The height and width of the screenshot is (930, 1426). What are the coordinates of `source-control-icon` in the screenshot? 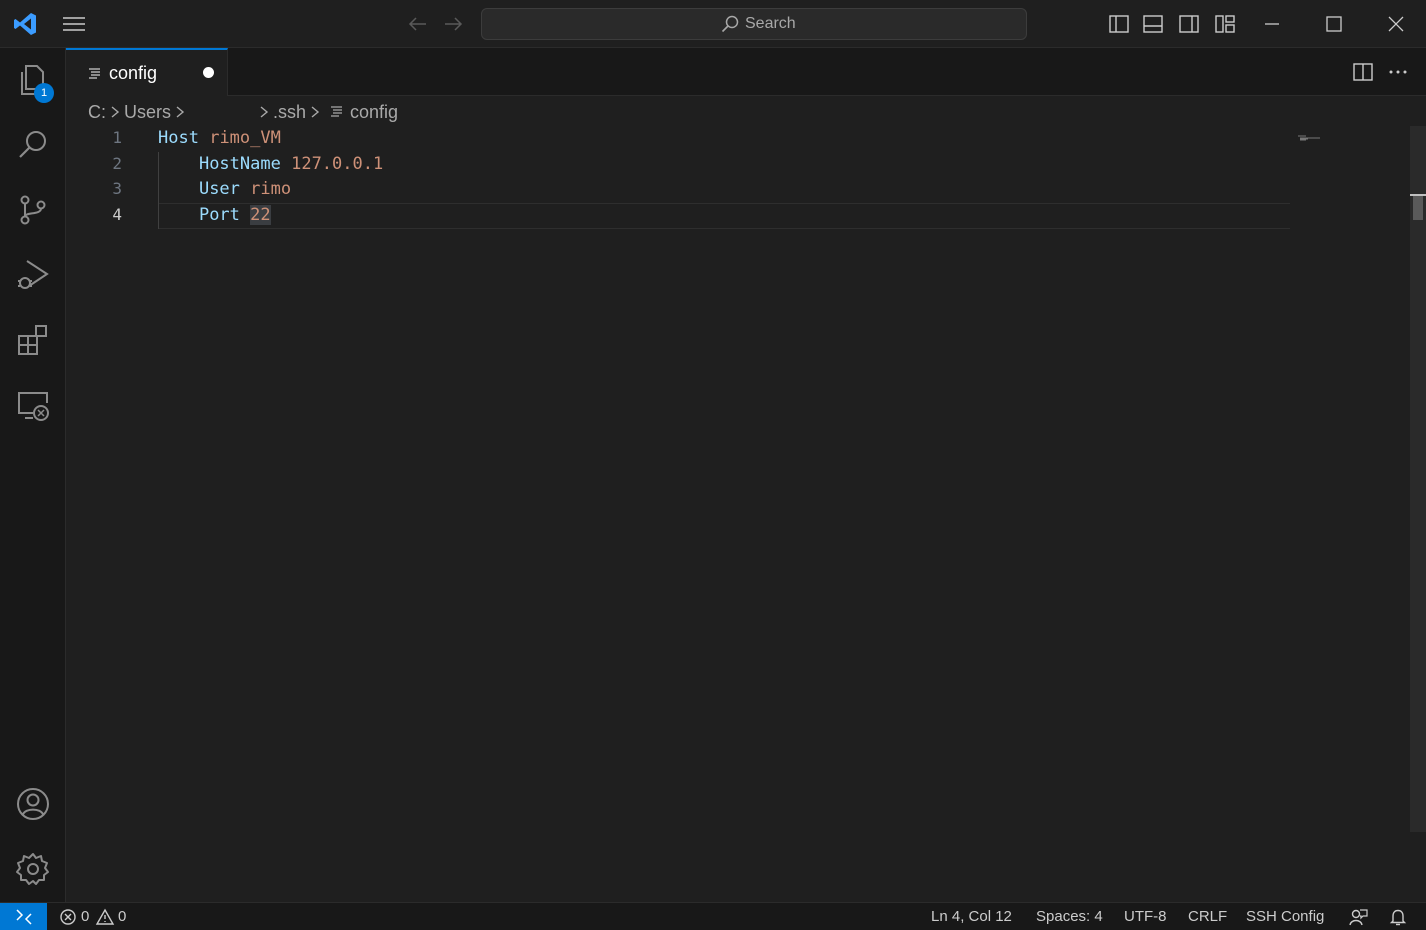 It's located at (33, 210).